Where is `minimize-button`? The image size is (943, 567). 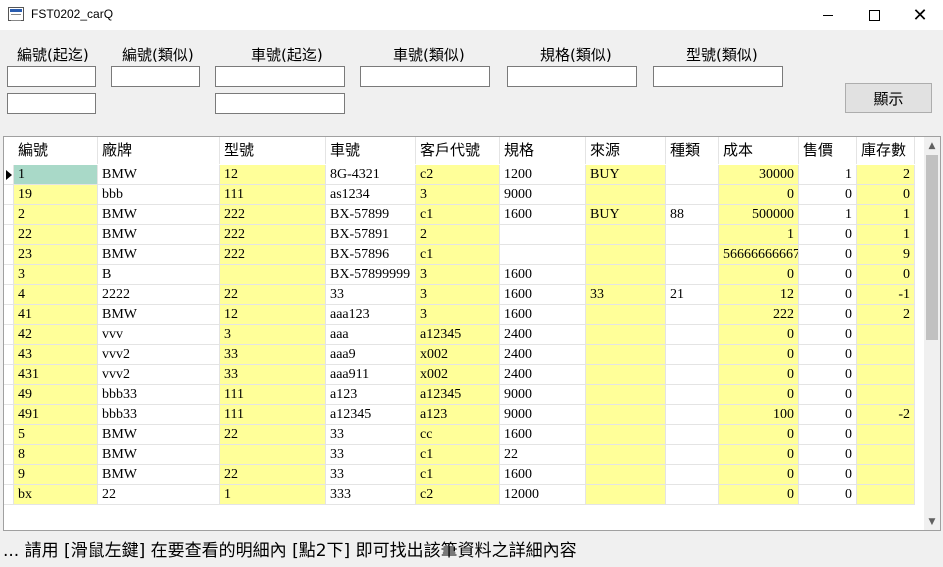
minimize-button is located at coordinates (828, 15).